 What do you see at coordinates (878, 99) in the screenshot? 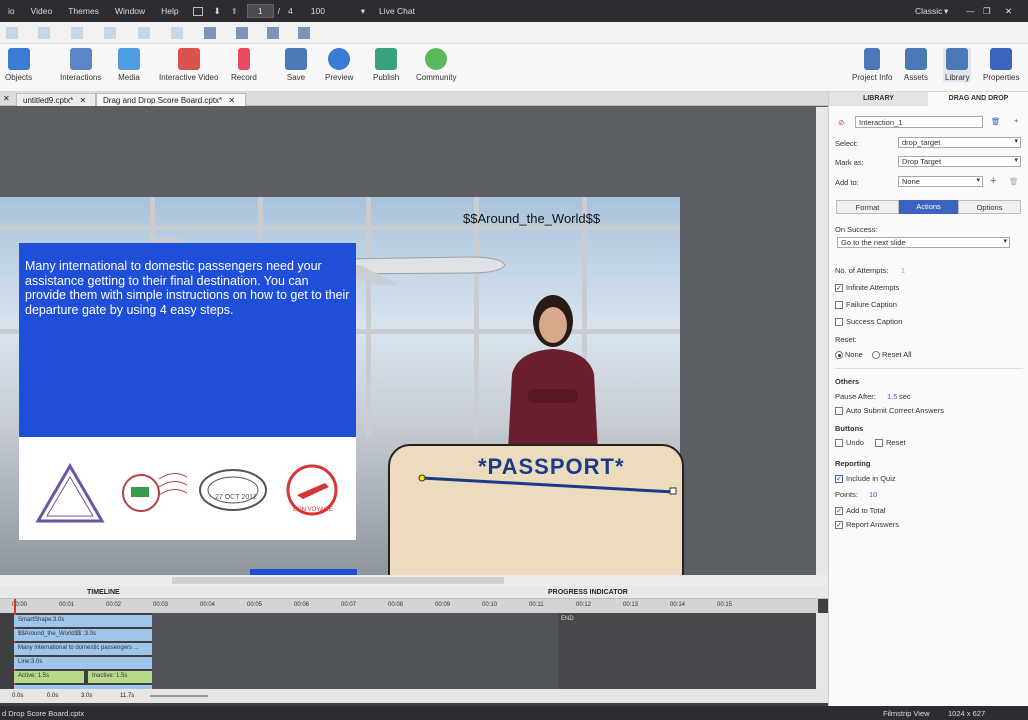
I see `tab-library: LIBRARY` at bounding box center [878, 99].